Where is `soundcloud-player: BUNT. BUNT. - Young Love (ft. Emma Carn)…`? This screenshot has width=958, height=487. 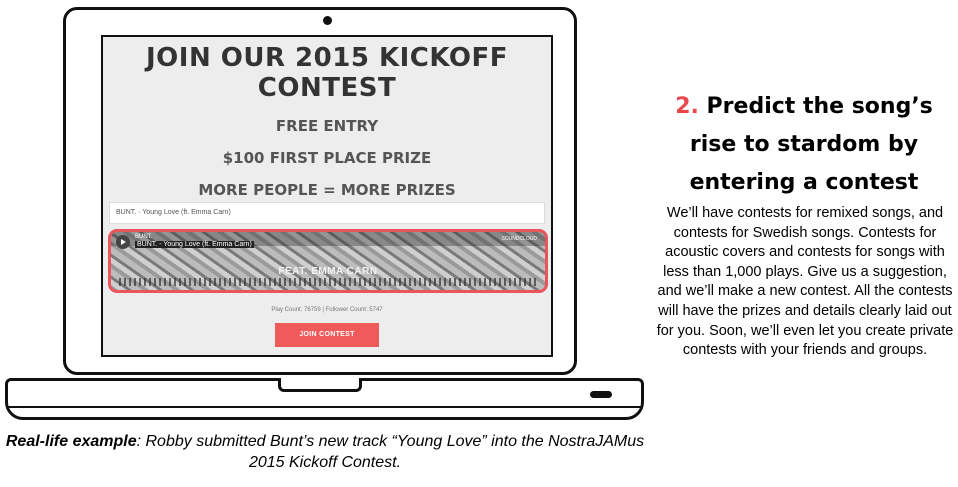 soundcloud-player: BUNT. BUNT. - Young Love (ft. Emma Carn)… is located at coordinates (328, 261).